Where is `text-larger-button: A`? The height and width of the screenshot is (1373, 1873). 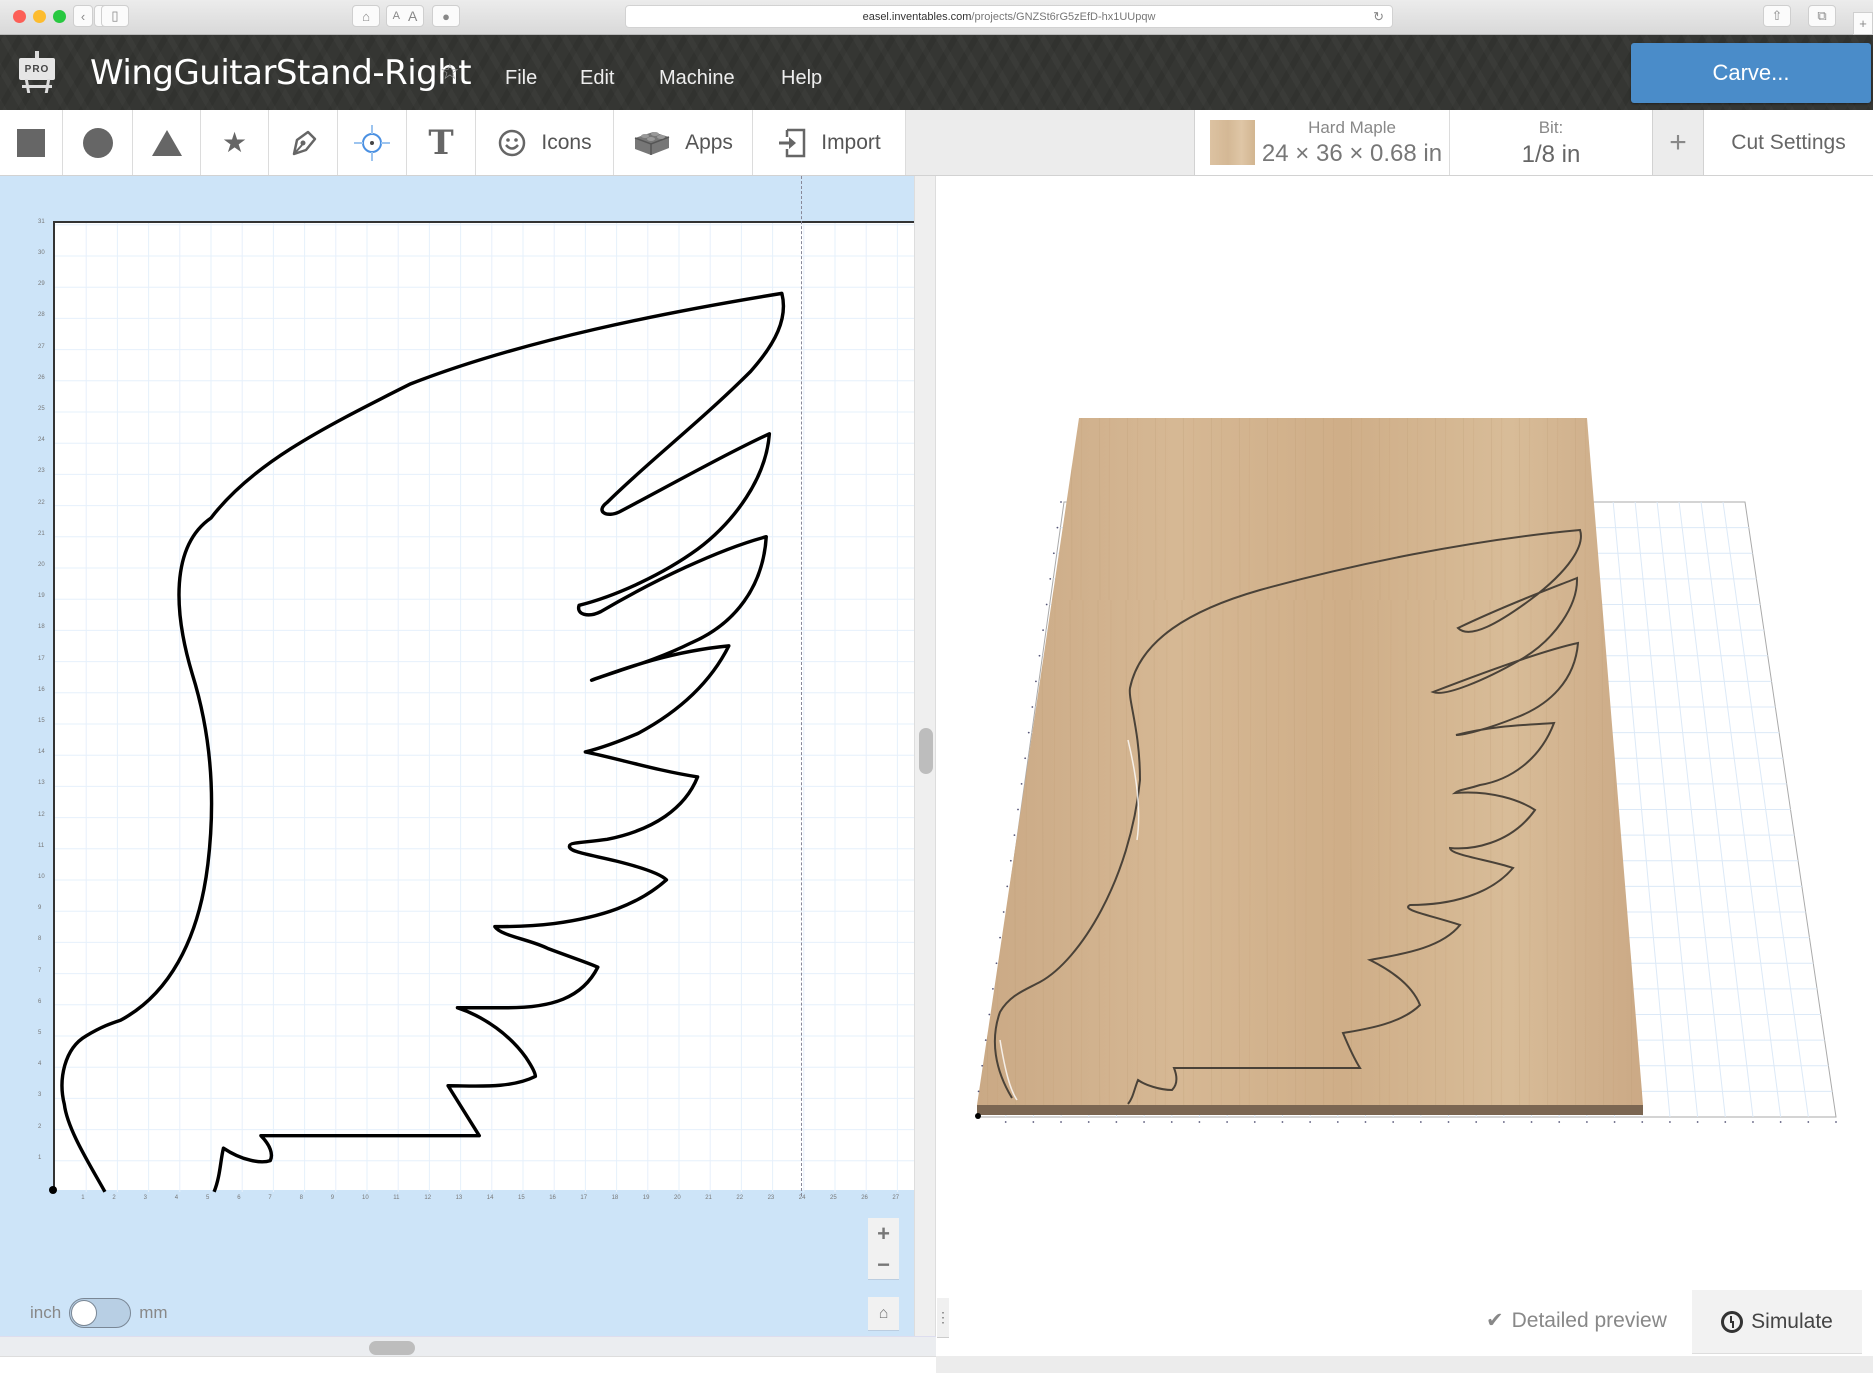
text-larger-button: A is located at coordinates (412, 16).